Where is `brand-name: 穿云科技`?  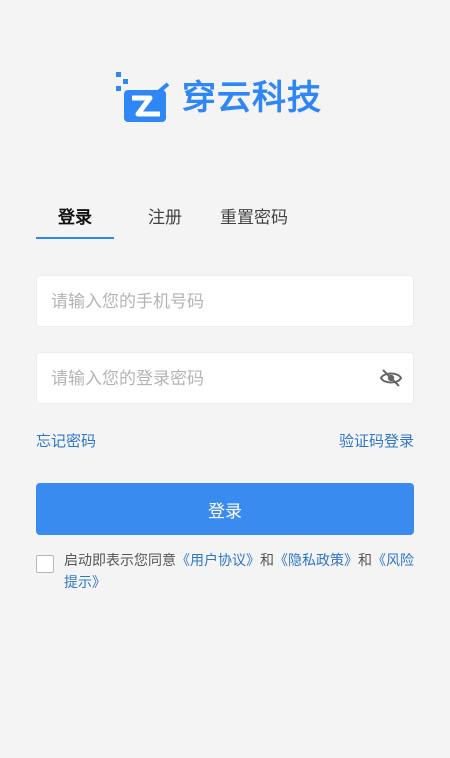
brand-name: 穿云科技 is located at coordinates (252, 98).